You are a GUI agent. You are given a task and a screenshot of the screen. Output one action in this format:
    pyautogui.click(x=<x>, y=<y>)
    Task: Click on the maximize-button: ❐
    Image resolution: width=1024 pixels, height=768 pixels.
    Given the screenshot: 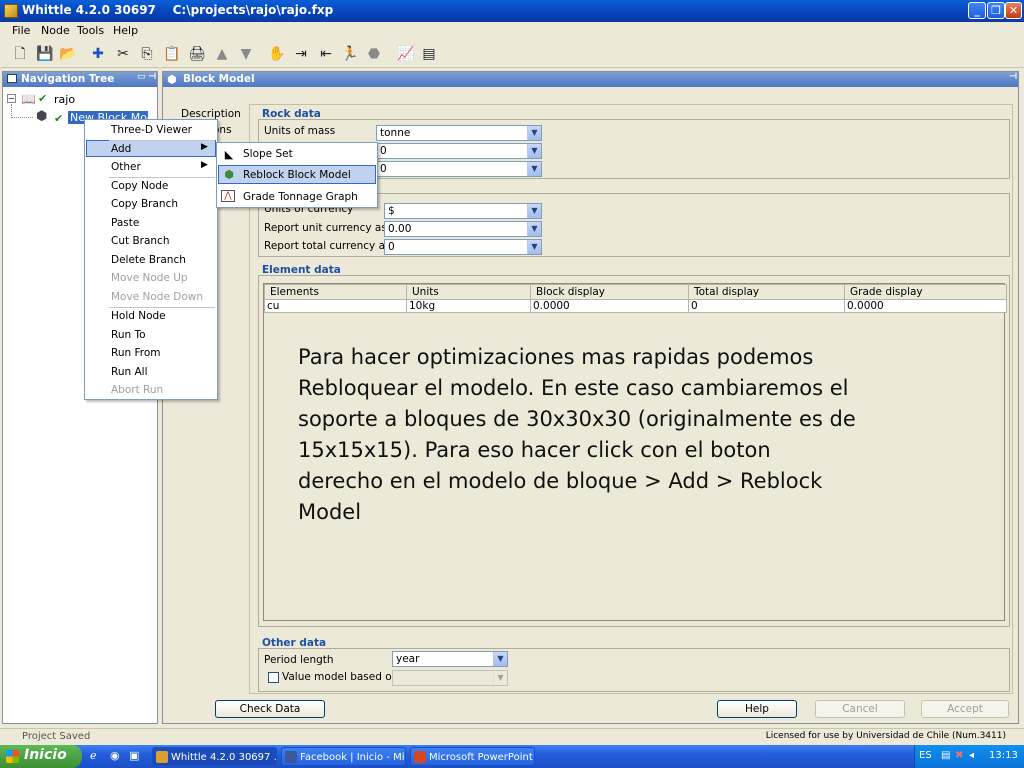 What is the action you would take?
    pyautogui.click(x=996, y=10)
    